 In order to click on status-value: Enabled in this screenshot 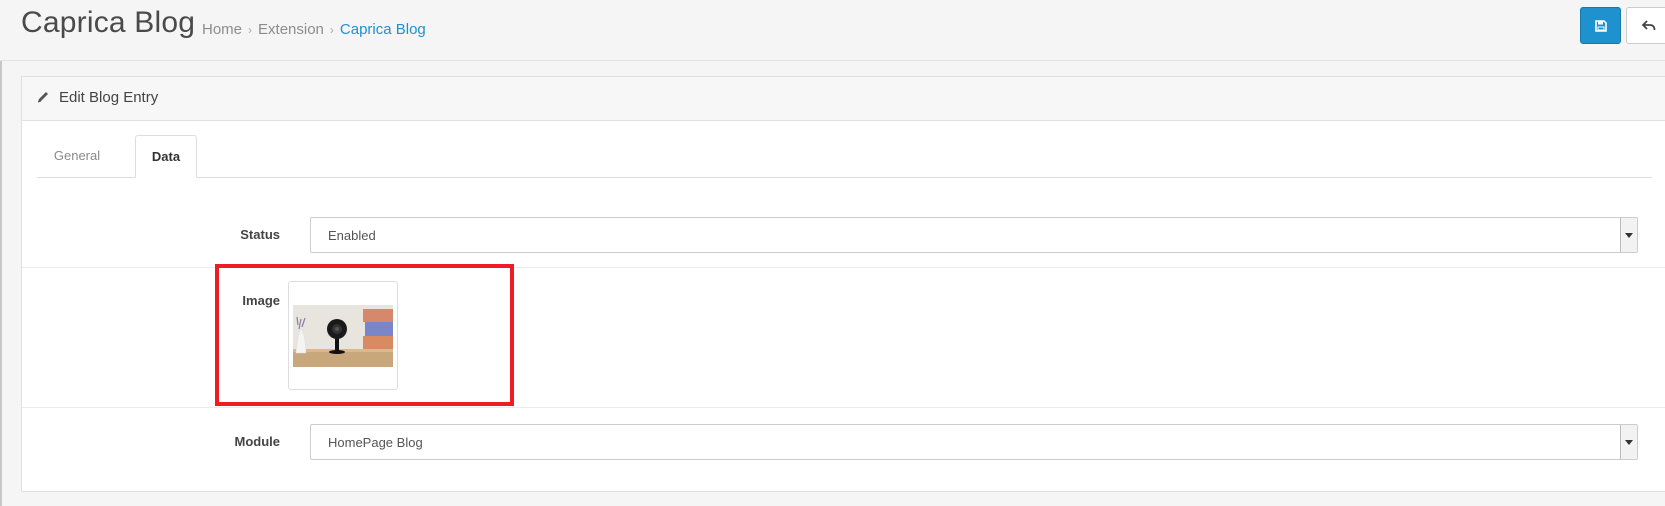, I will do `click(352, 235)`.